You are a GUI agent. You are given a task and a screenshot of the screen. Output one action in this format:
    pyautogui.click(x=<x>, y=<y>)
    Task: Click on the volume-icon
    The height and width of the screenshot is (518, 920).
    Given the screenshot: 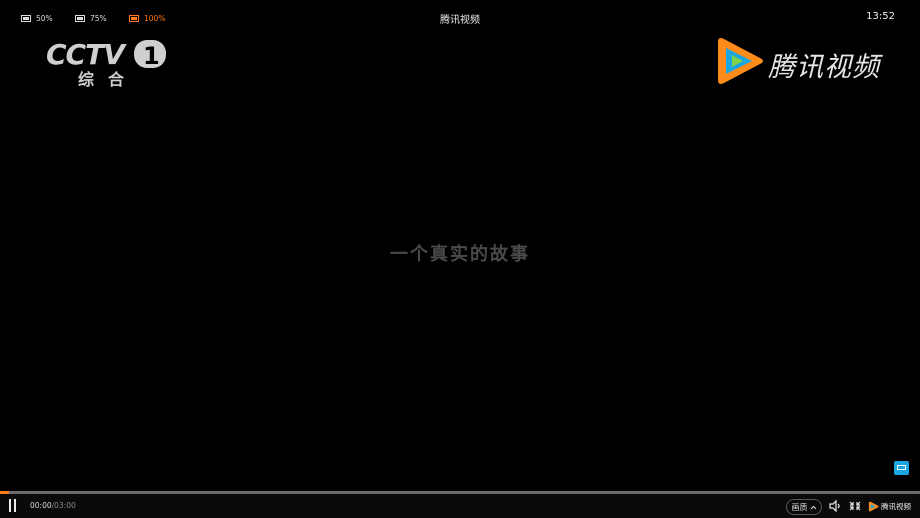 What is the action you would take?
    pyautogui.click(x=835, y=506)
    